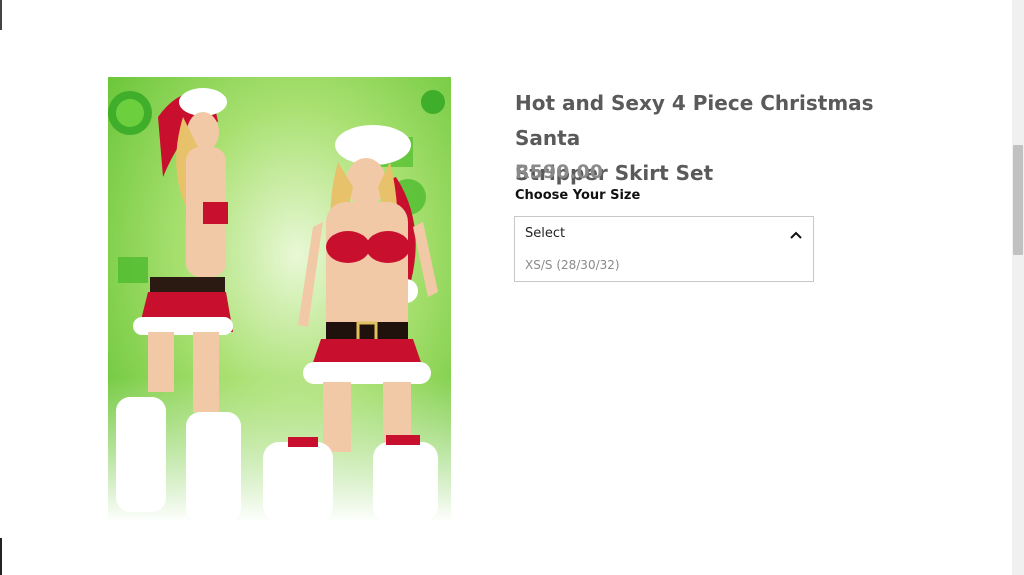  What do you see at coordinates (559, 172) in the screenshot?
I see `product-price: R590.00` at bounding box center [559, 172].